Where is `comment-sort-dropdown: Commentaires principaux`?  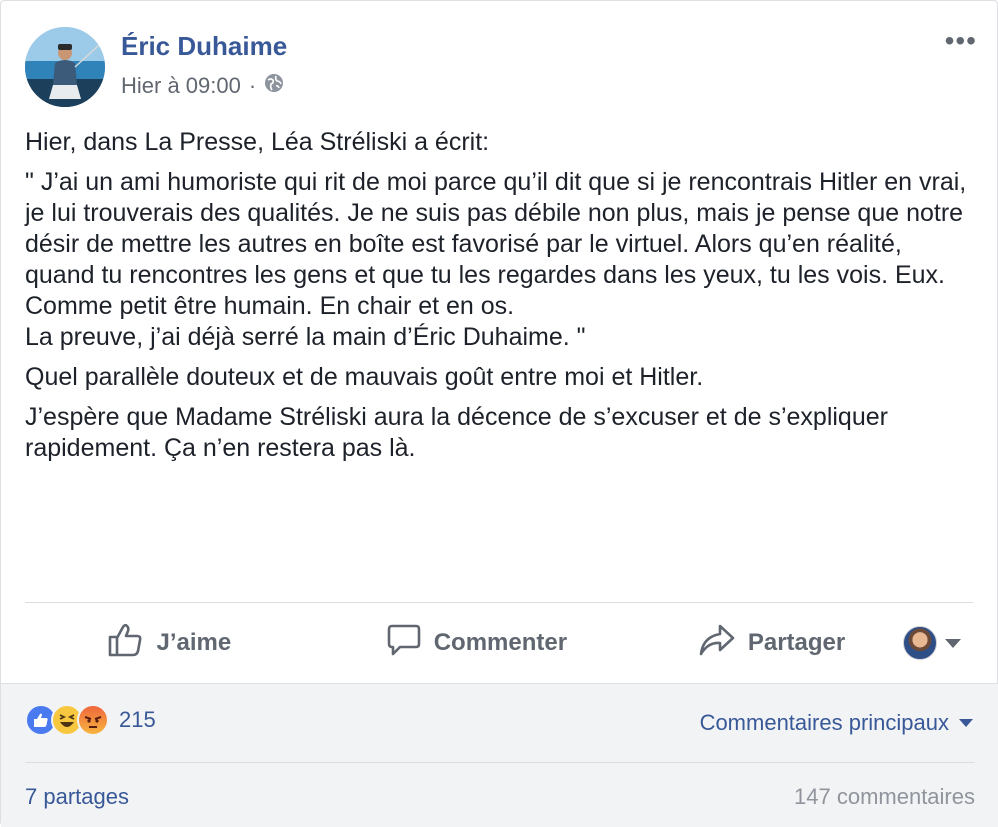
comment-sort-dropdown: Commentaires principaux is located at coordinates (836, 723).